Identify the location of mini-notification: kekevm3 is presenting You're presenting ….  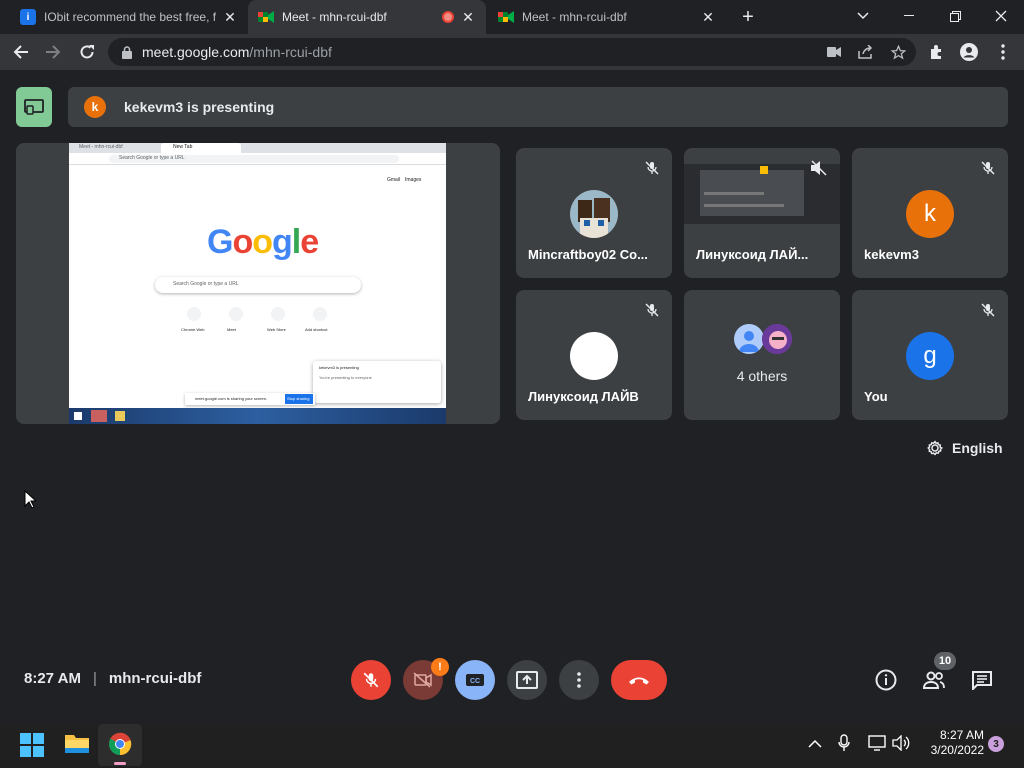
(377, 382).